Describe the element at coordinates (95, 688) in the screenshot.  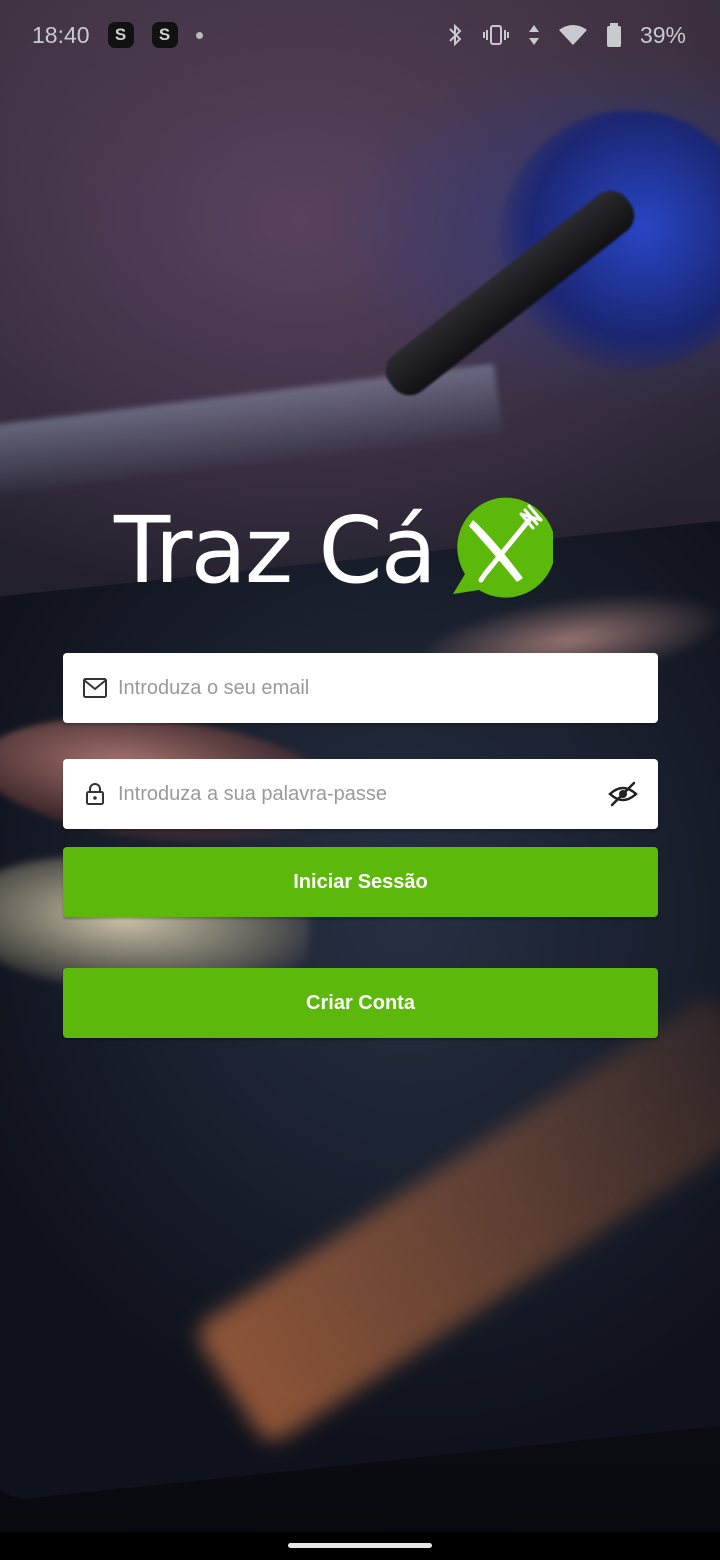
I see `mail-icon` at that location.